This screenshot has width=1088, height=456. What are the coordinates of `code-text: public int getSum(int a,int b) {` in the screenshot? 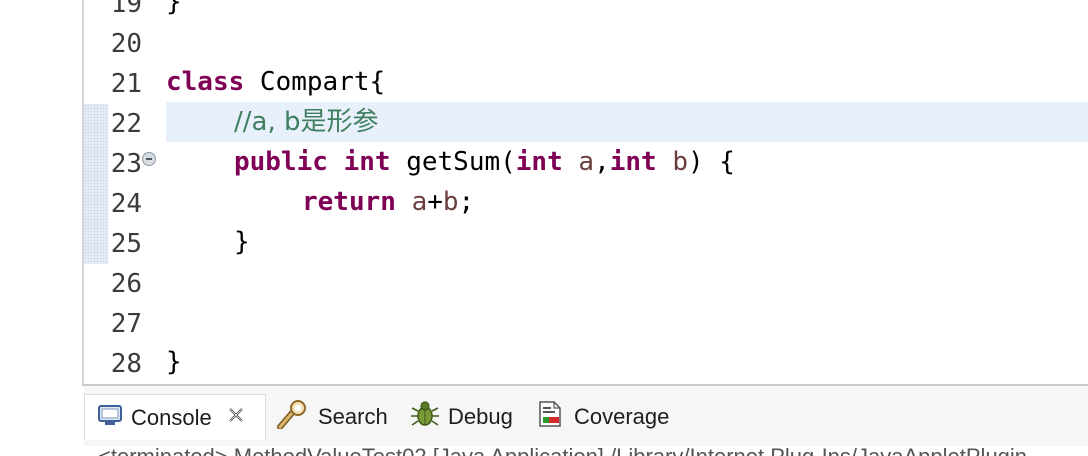 It's located at (484, 162).